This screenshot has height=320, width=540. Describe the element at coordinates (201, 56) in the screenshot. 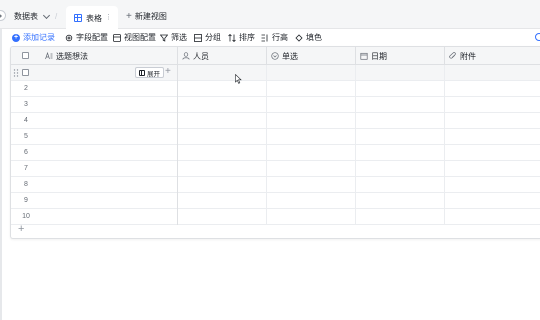

I see `column-label-person: 人员` at that location.